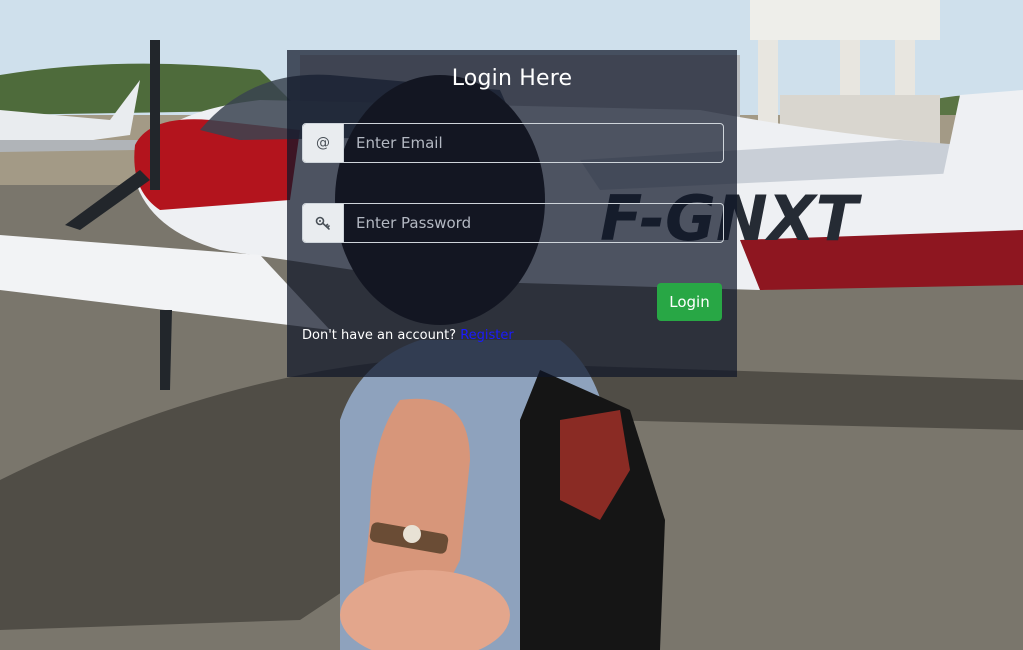 This screenshot has width=1023, height=650. Describe the element at coordinates (533, 223) in the screenshot. I see `password-input` at that location.